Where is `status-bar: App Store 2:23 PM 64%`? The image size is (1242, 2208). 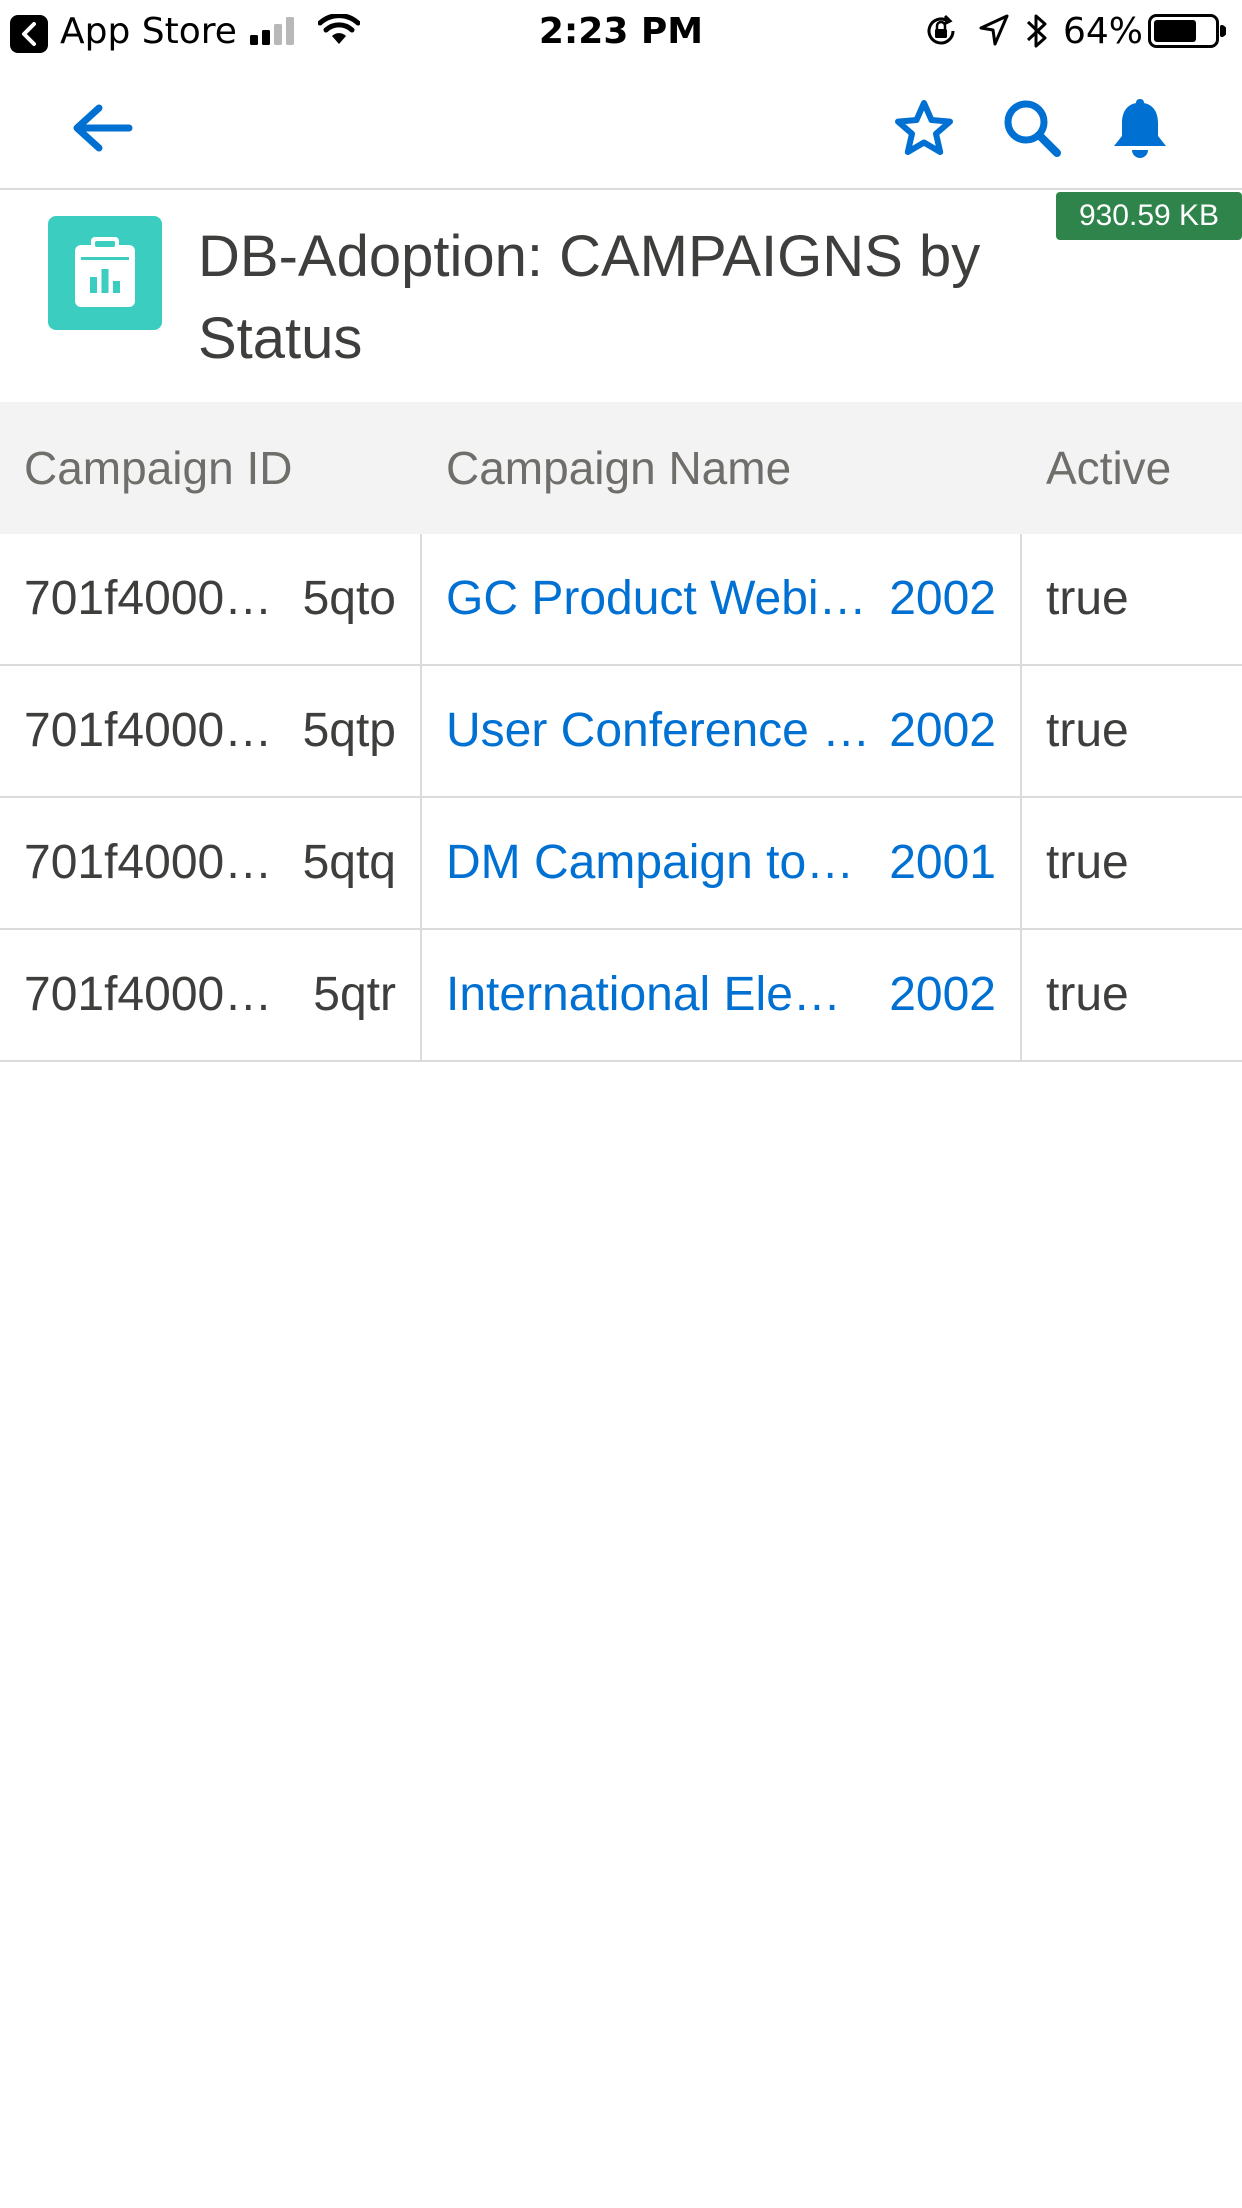
status-bar: App Store 2:23 PM 64% is located at coordinates (621, 31).